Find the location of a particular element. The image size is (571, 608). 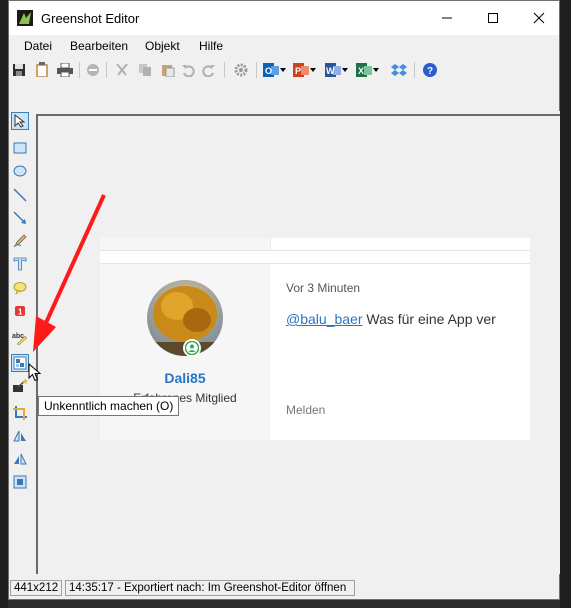

tool-ellipse is located at coordinates (20, 171).